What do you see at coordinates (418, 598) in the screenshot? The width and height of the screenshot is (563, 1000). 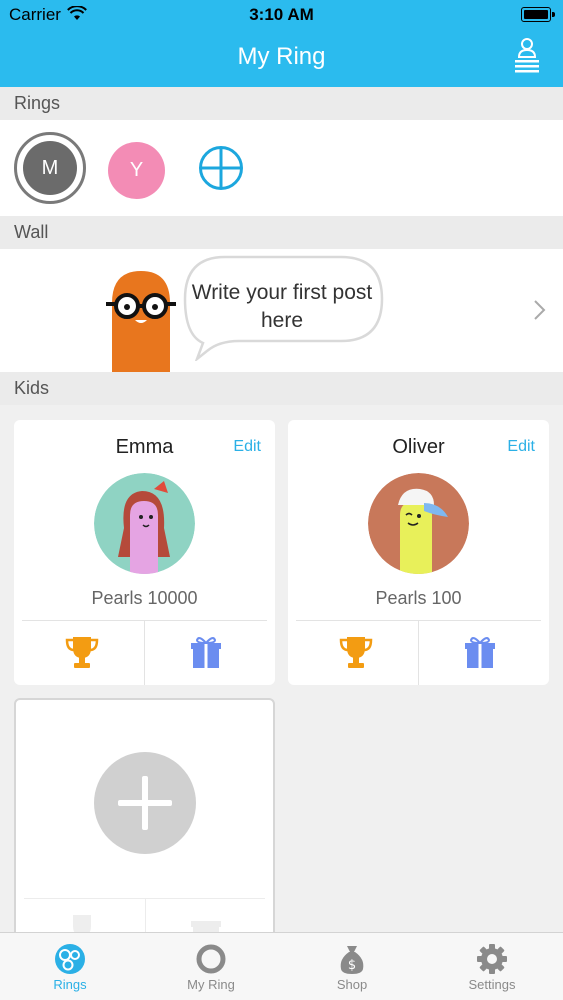 I see `pearls-count: Pearls 100` at bounding box center [418, 598].